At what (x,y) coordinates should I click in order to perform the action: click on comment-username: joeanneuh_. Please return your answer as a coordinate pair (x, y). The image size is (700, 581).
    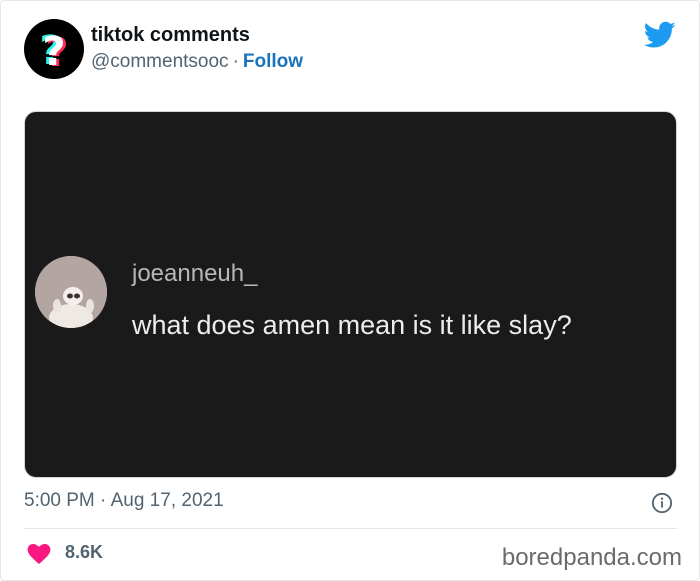
    Looking at the image, I should click on (195, 273).